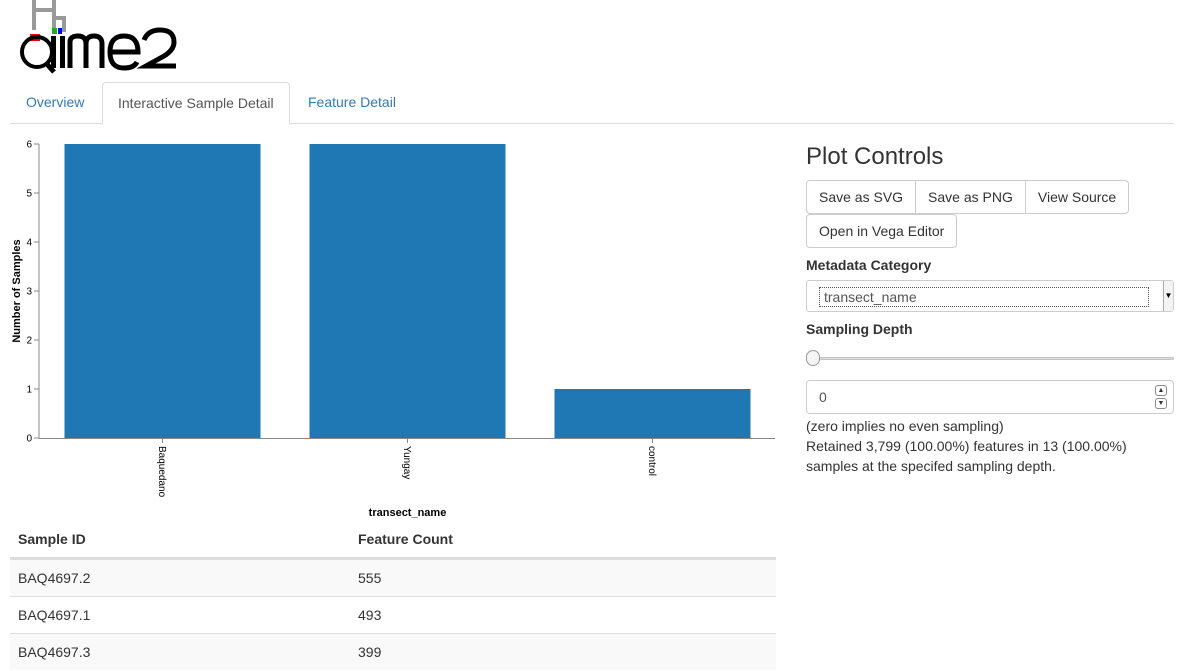  What do you see at coordinates (54, 615) in the screenshot?
I see `cell-sample-id: BAQ4697.1` at bounding box center [54, 615].